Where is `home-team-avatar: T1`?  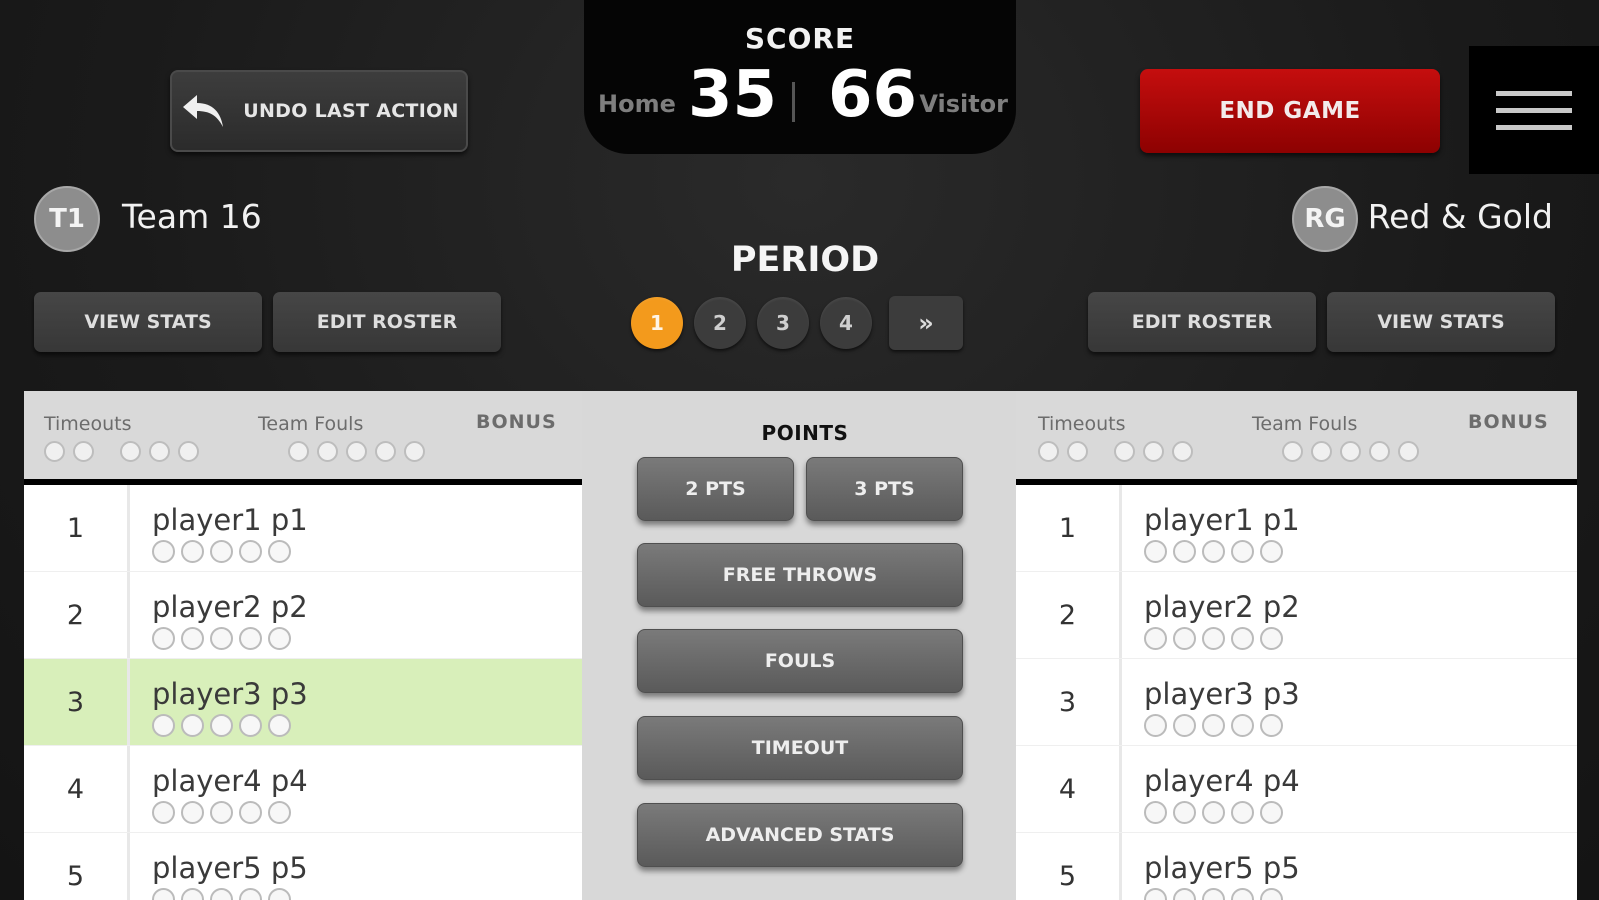
home-team-avatar: T1 is located at coordinates (67, 219).